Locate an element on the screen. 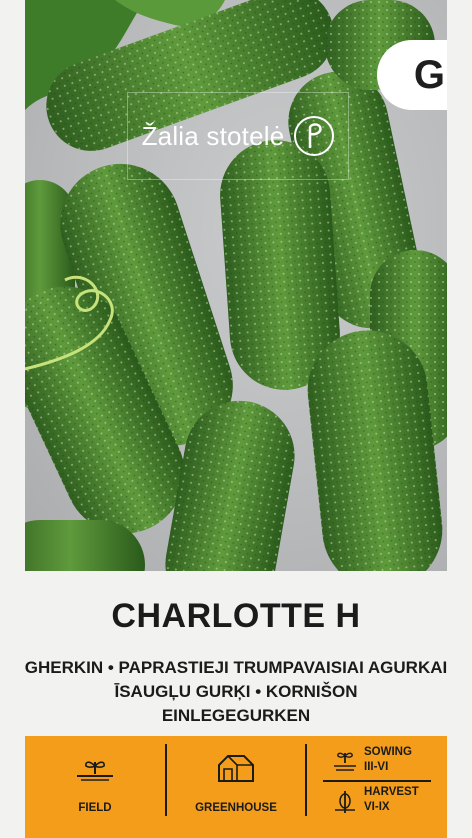 This screenshot has height=838, width=472. greenhouse-cell: GREENHOUSE is located at coordinates (236, 787).